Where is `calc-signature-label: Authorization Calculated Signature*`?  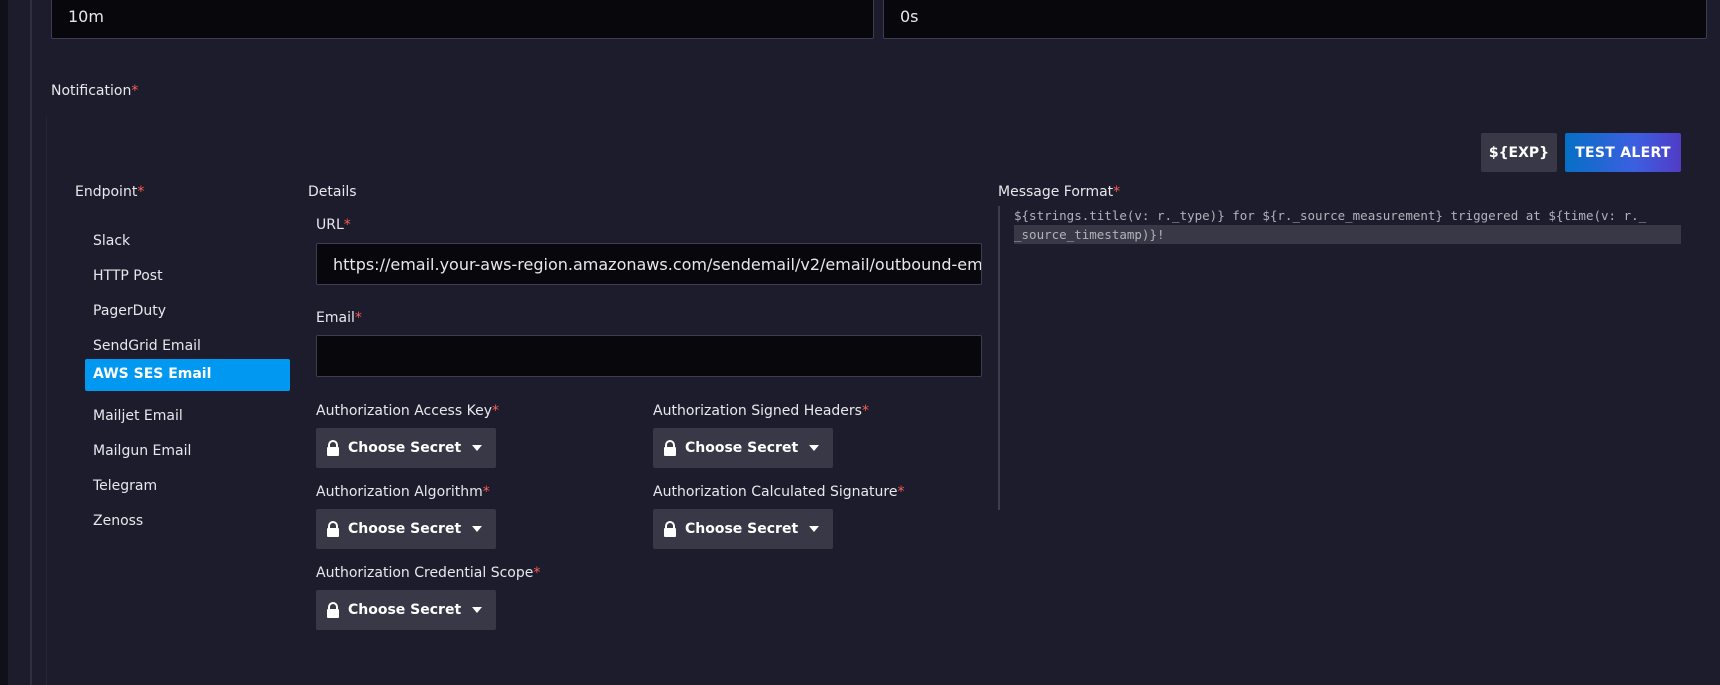 calc-signature-label: Authorization Calculated Signature* is located at coordinates (778, 492).